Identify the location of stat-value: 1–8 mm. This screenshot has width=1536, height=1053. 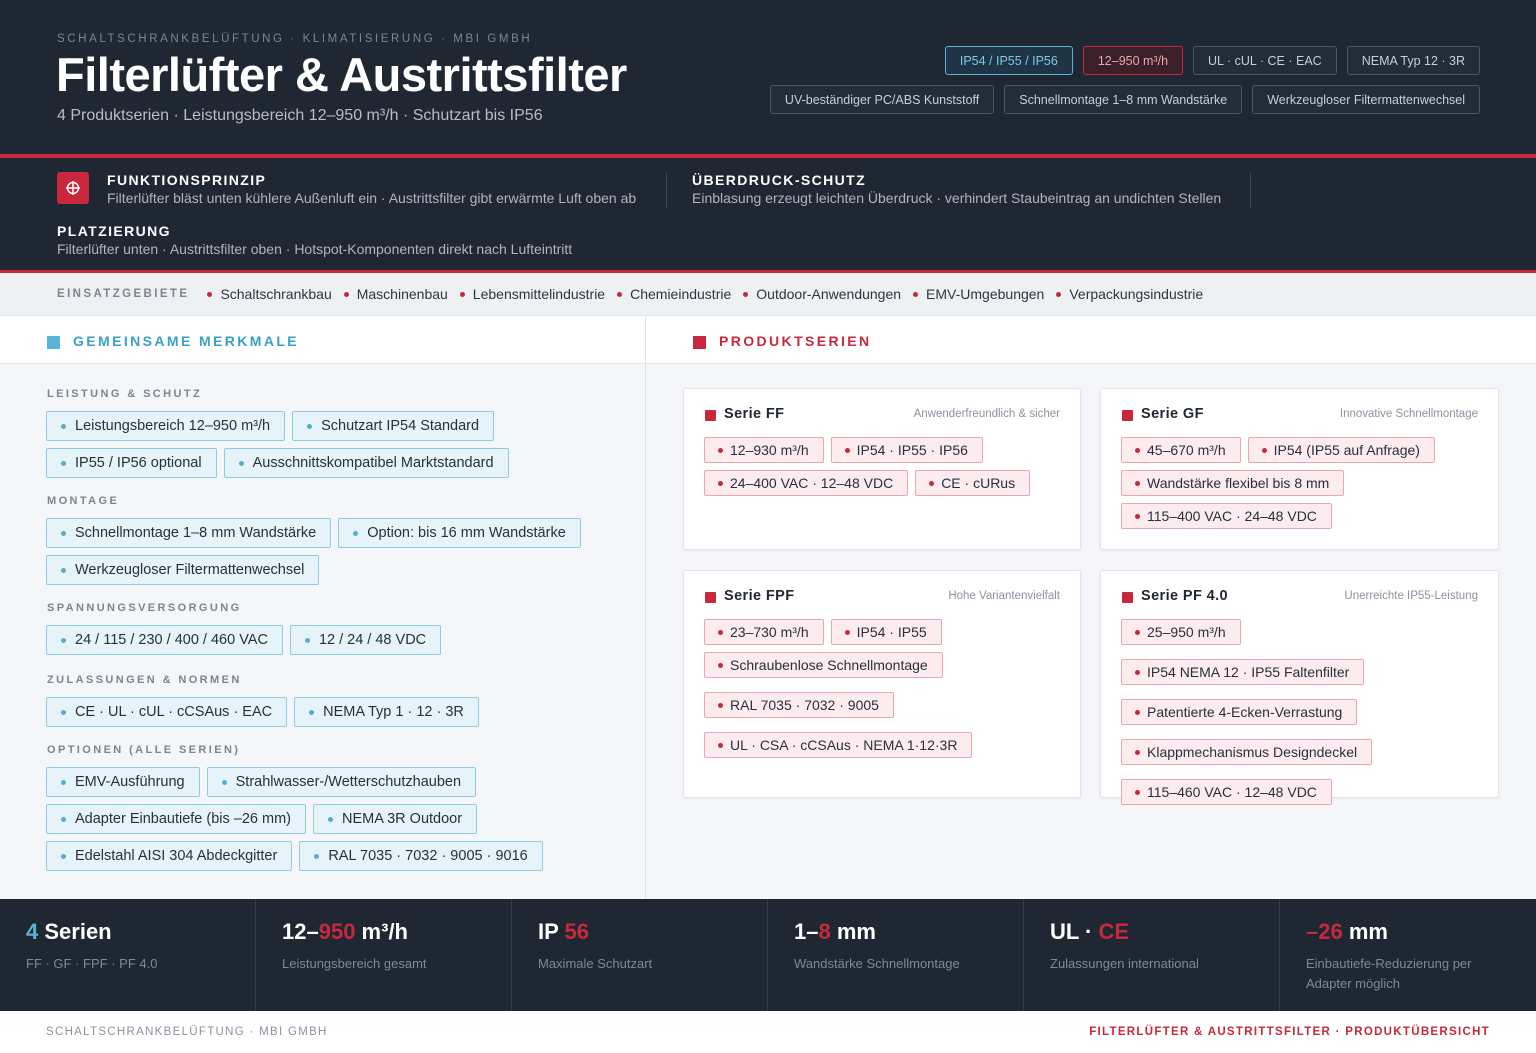
(835, 931).